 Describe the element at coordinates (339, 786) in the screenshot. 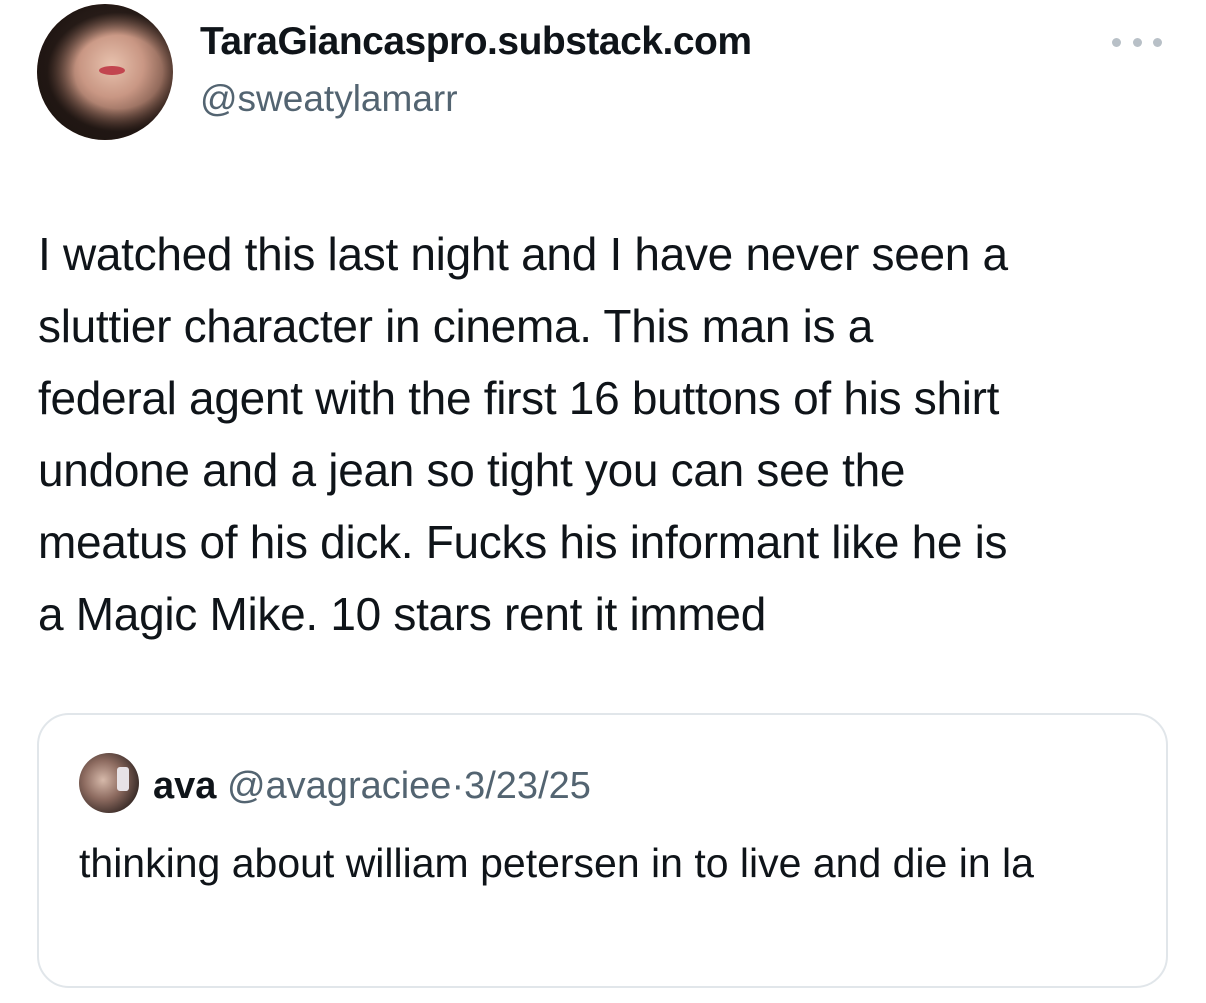

I see `quoted-author-handle: @avagraciee` at that location.